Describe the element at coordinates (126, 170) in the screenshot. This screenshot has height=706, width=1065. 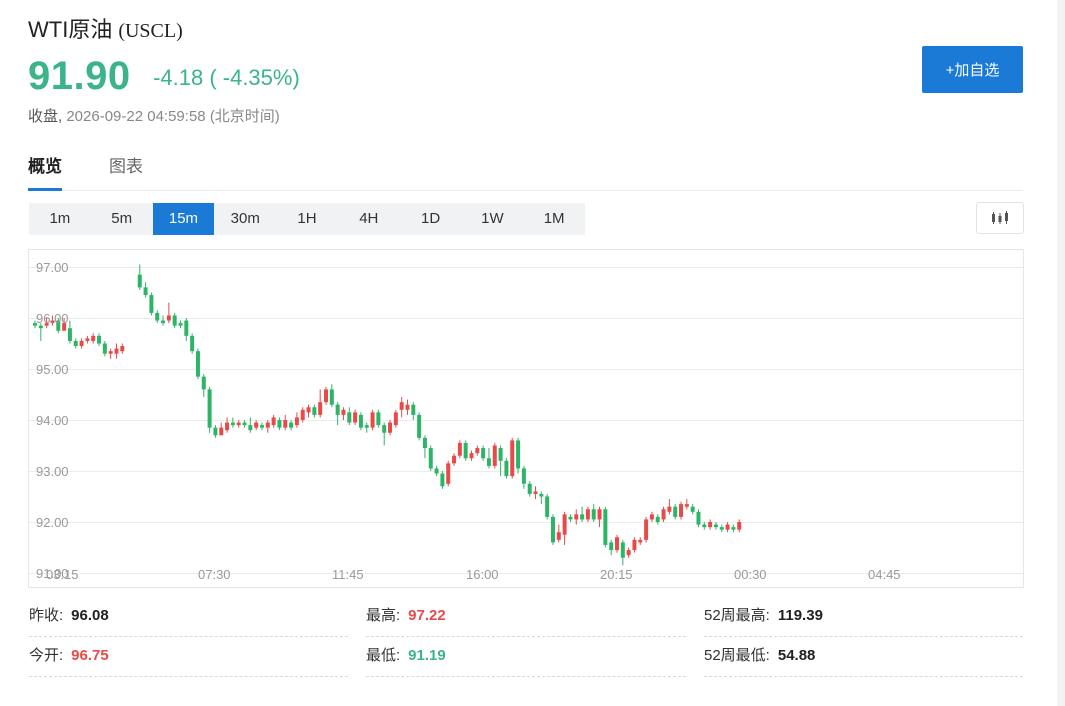
I see `tab-chart: 图表` at that location.